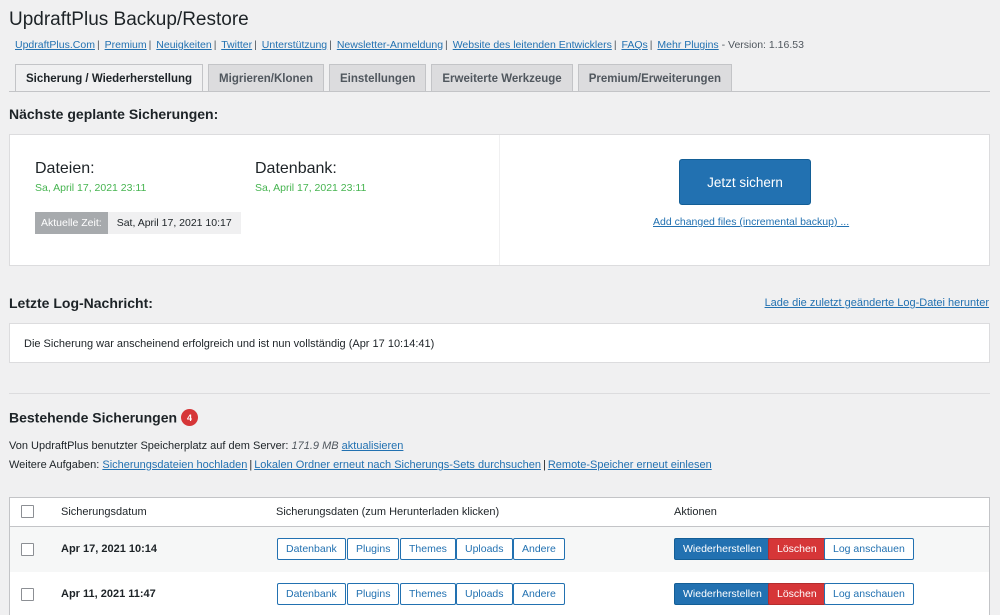 The width and height of the screenshot is (1000, 615). I want to click on tab-settings: Einstellungen, so click(377, 78).